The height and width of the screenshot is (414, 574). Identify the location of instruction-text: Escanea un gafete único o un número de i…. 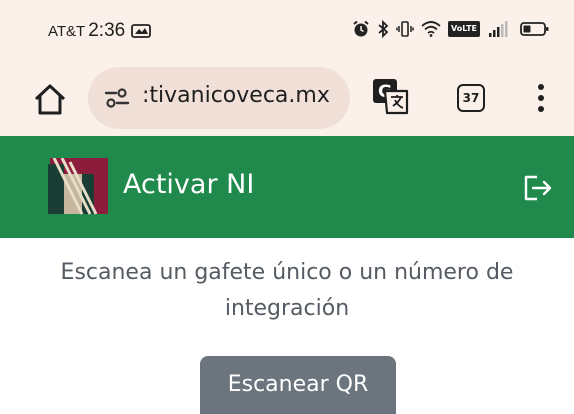
(287, 290).